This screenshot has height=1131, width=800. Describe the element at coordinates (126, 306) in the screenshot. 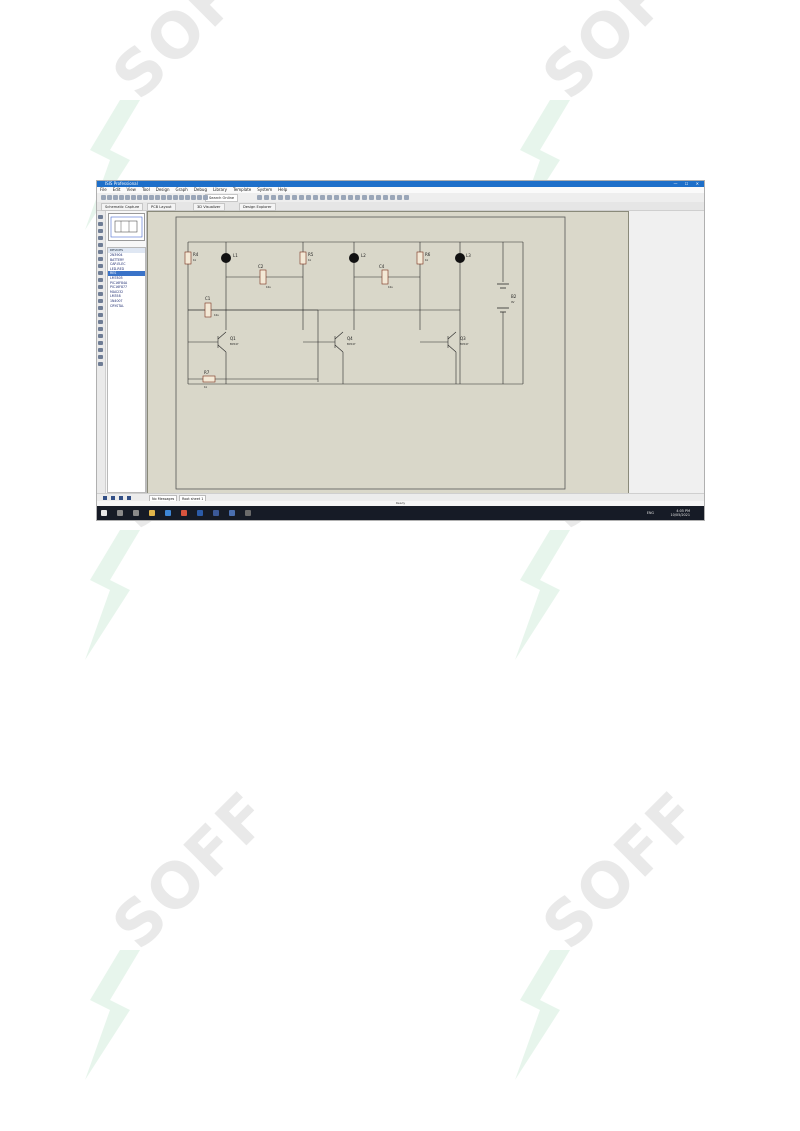

I see `device-list-item: CRYSTAL` at that location.